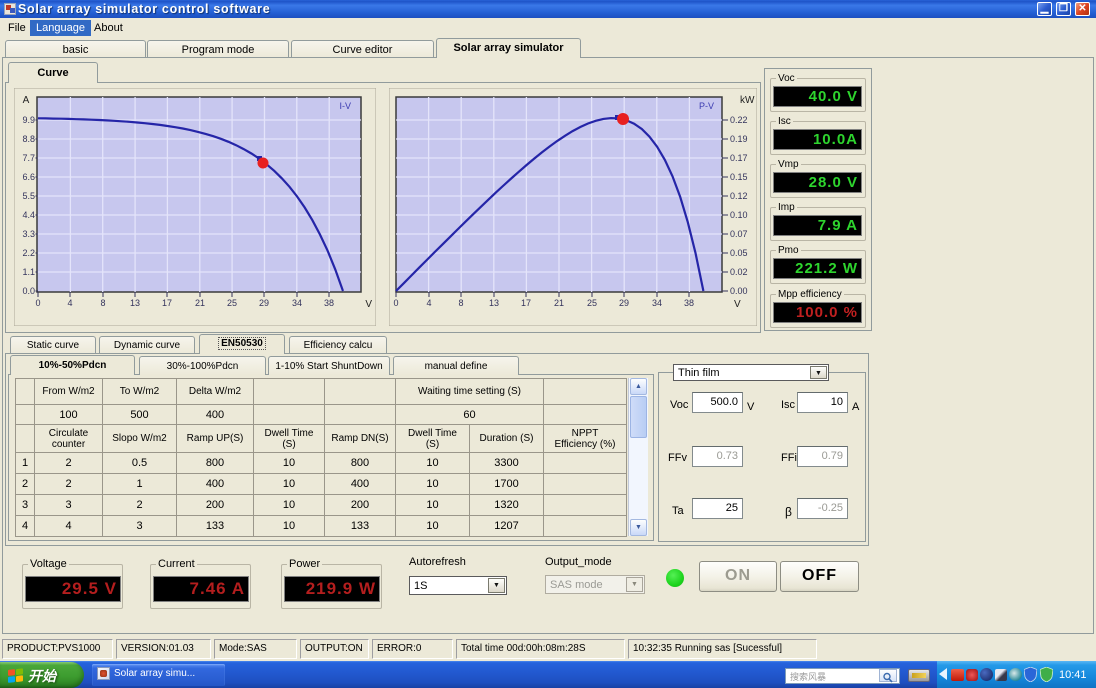 Image resolution: width=1096 pixels, height=688 pixels. Describe the element at coordinates (28, 215) in the screenshot. I see `svg-text: 4.4` at that location.